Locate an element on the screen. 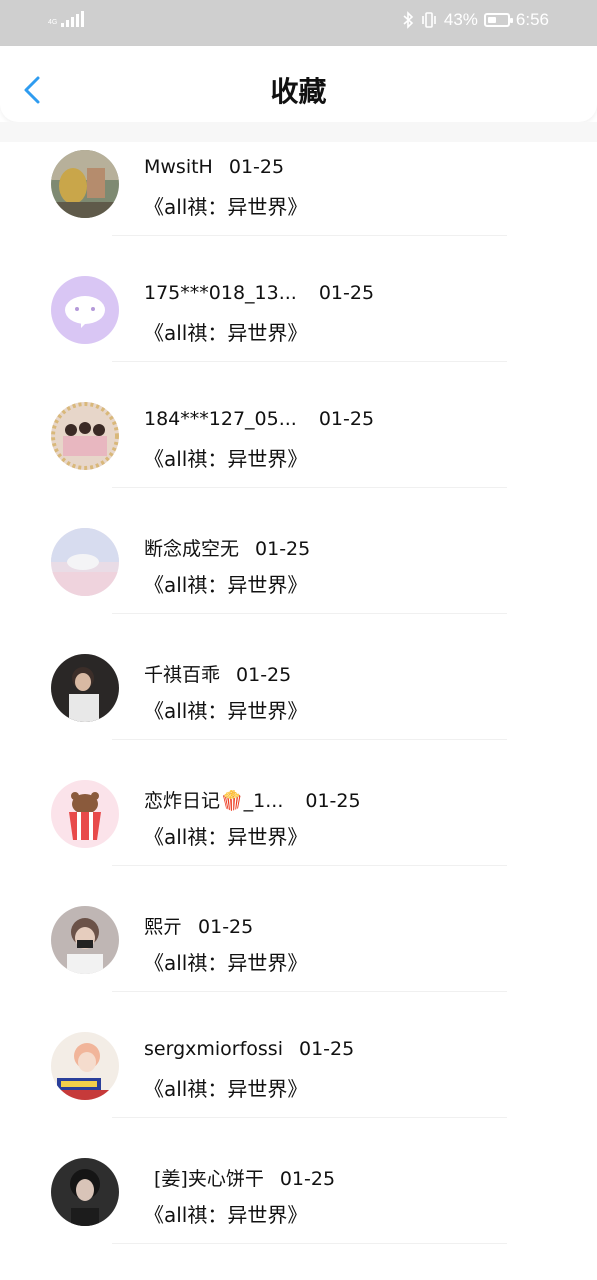 This screenshot has width=597, height=1280. item-header: sergxmiorfossi 01-25 is located at coordinates (249, 1049).